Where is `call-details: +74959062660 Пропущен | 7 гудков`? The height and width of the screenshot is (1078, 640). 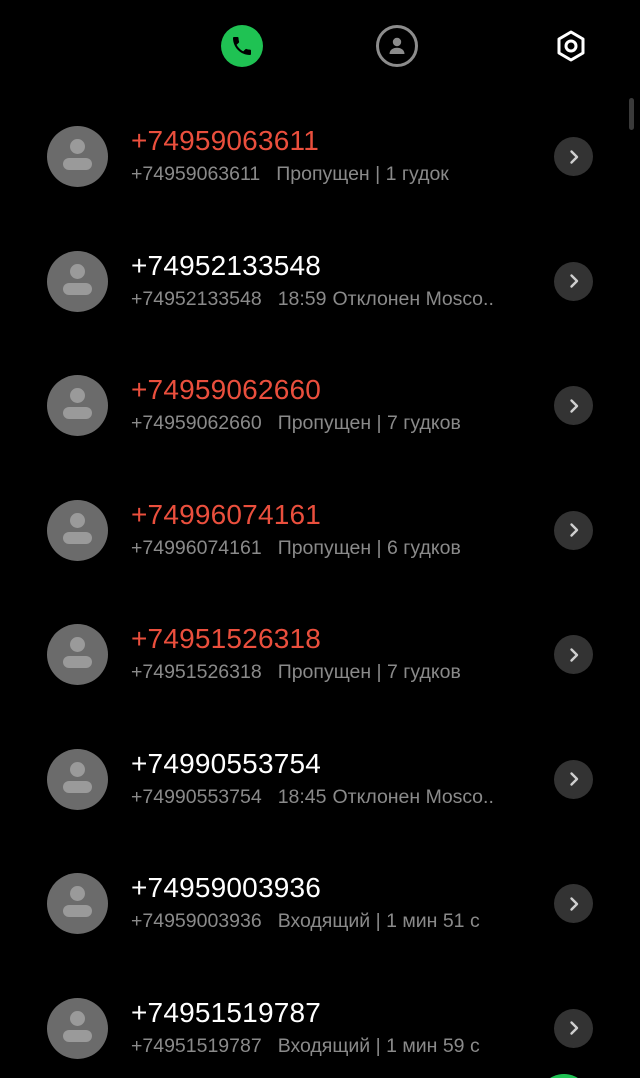 call-details: +74959062660 Пропущен | 7 гудков is located at coordinates (328, 423).